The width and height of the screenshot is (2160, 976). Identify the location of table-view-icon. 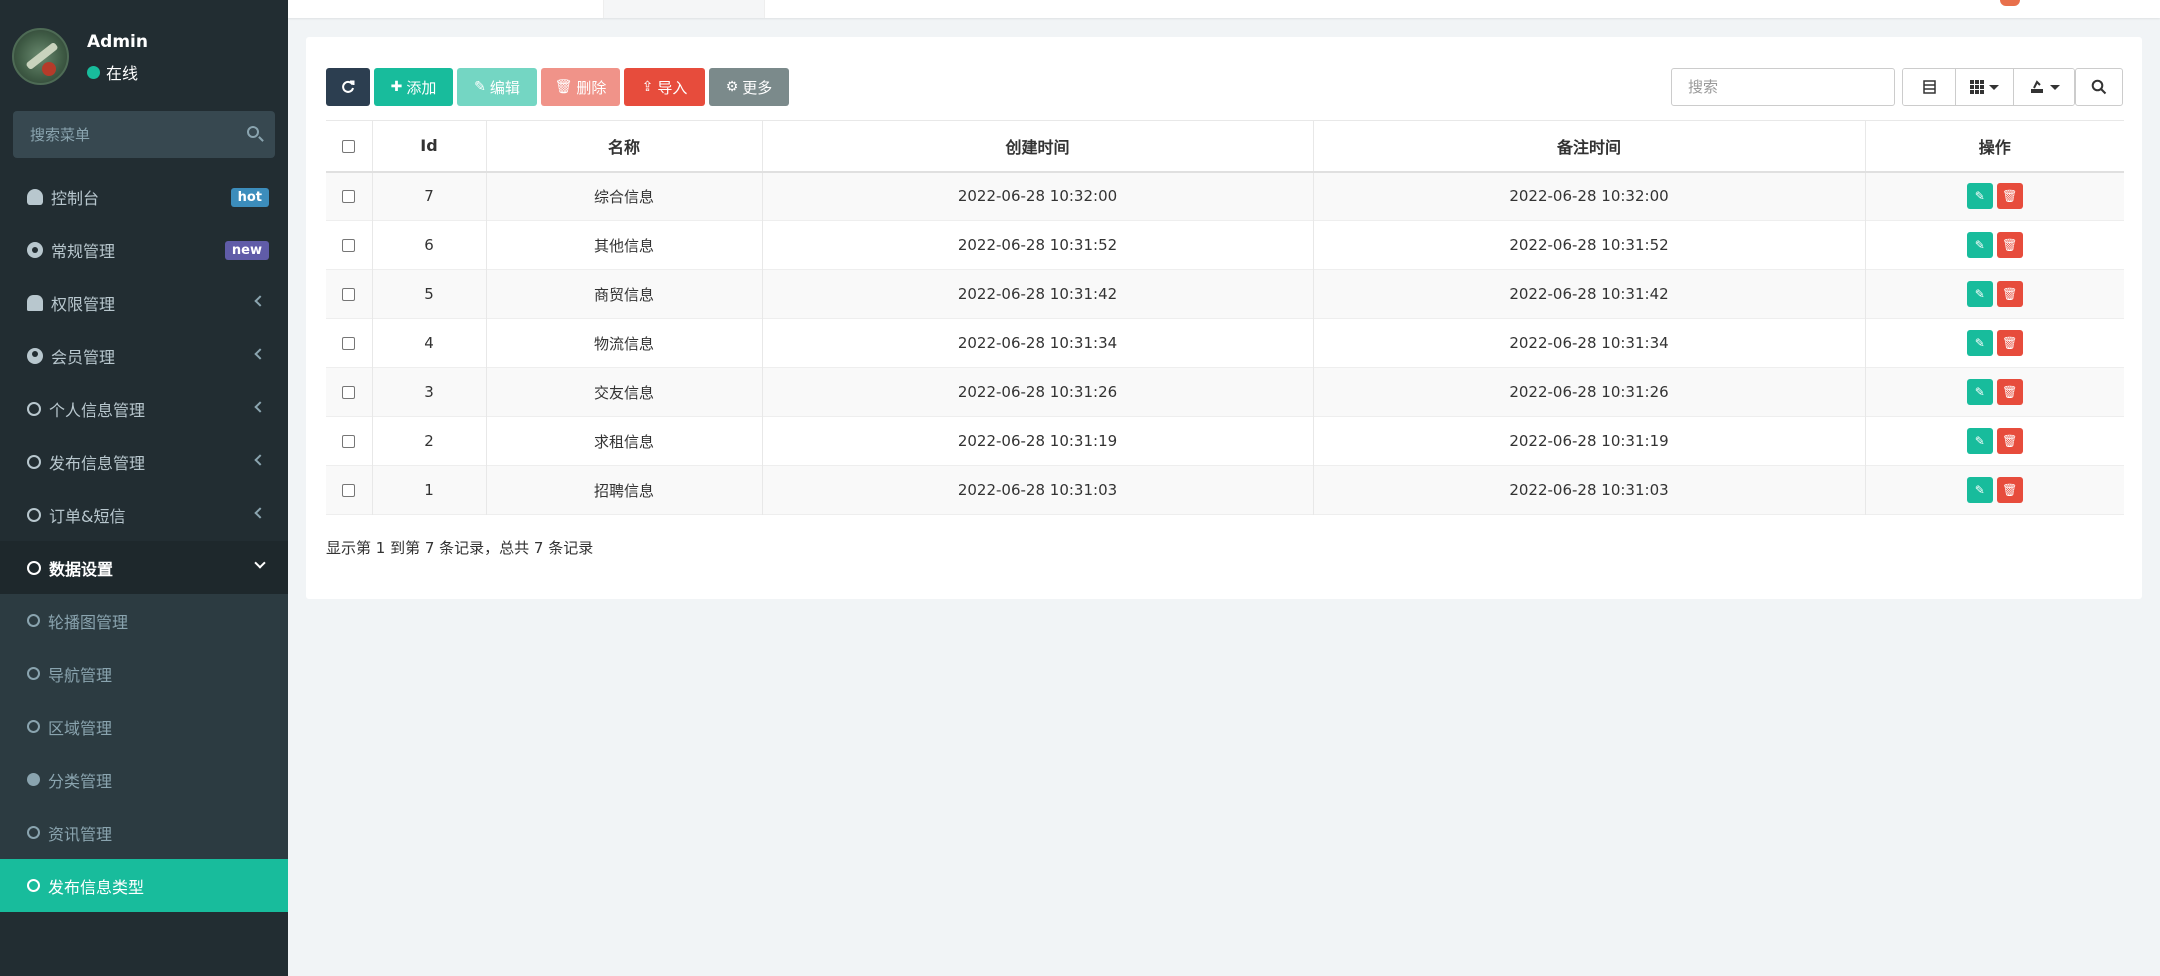
(1929, 87).